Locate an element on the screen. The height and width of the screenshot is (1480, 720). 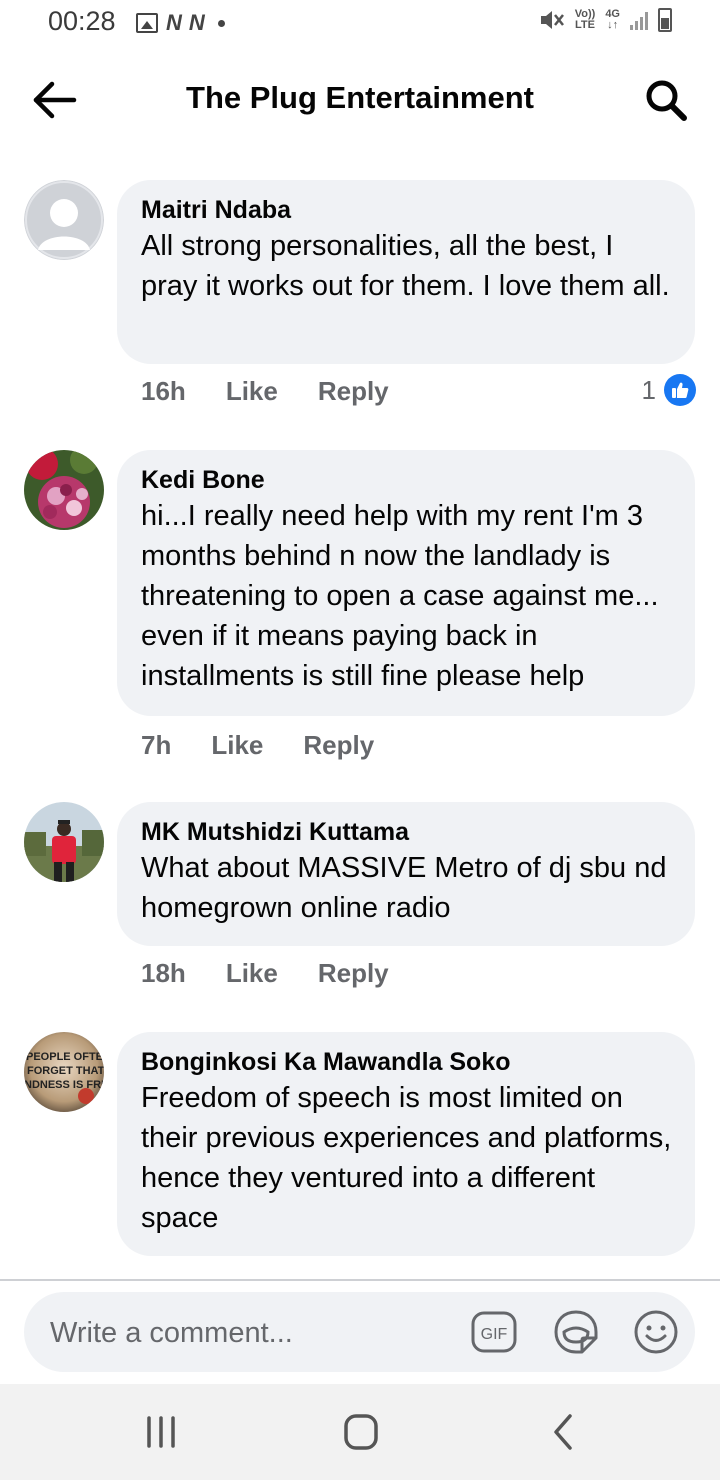
volte-icon: Vo)) LTE is located at coordinates (585, 19).